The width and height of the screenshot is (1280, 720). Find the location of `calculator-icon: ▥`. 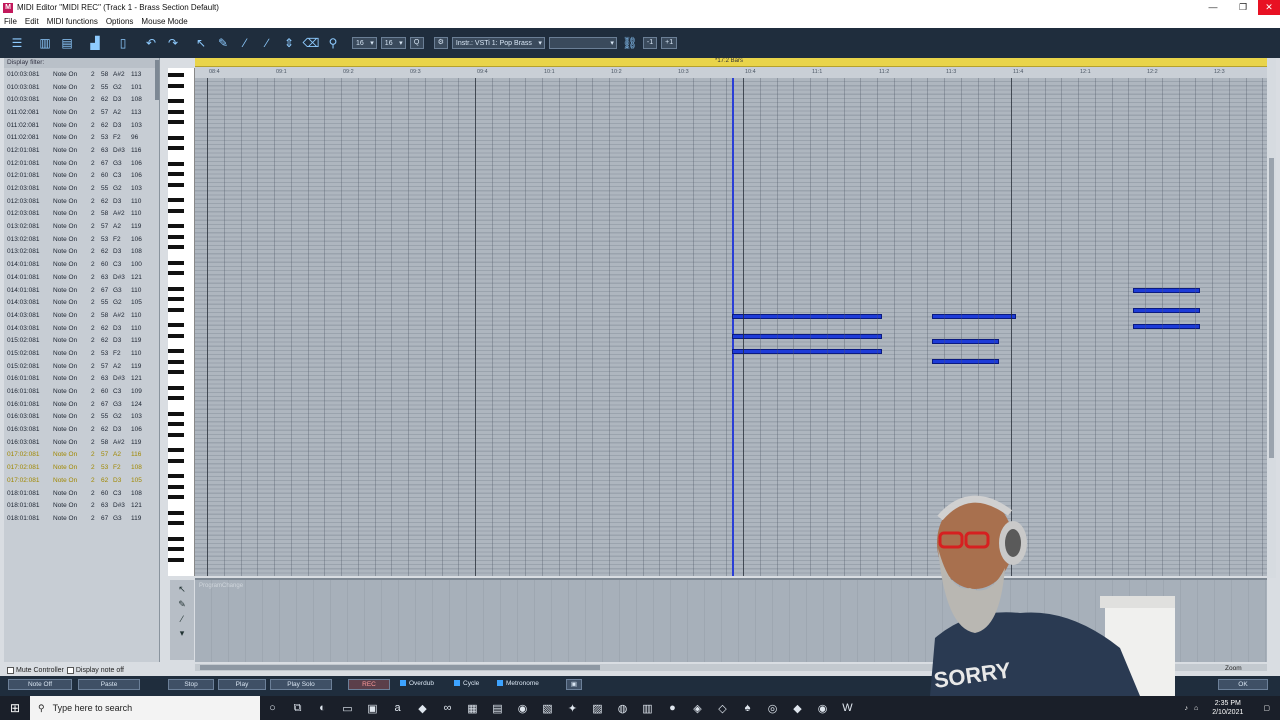

calculator-icon: ▥ is located at coordinates (647, 708).